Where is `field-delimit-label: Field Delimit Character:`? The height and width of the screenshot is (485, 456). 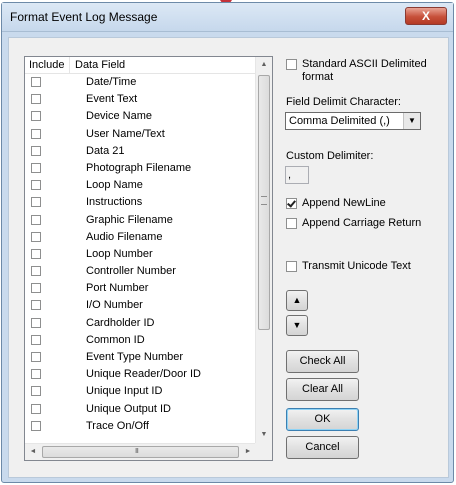 field-delimit-label: Field Delimit Character: is located at coordinates (343, 102).